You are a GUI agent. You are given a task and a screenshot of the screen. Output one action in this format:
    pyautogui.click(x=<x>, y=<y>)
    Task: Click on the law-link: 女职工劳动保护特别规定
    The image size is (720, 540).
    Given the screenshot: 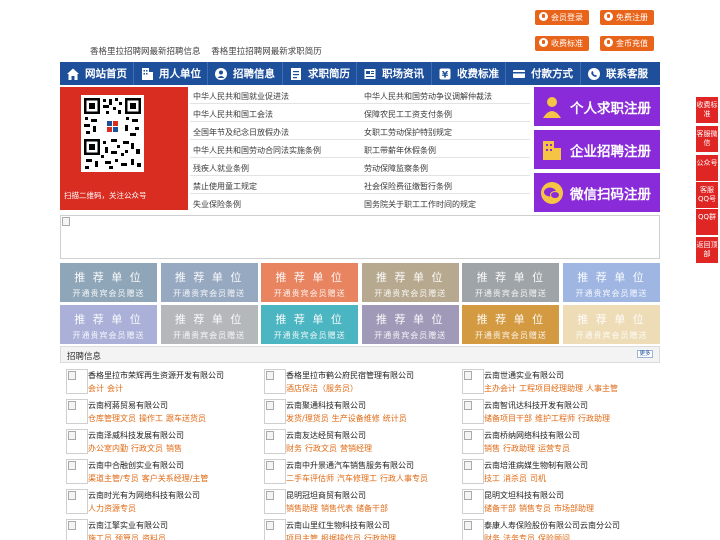 What is the action you would take?
    pyautogui.click(x=408, y=132)
    